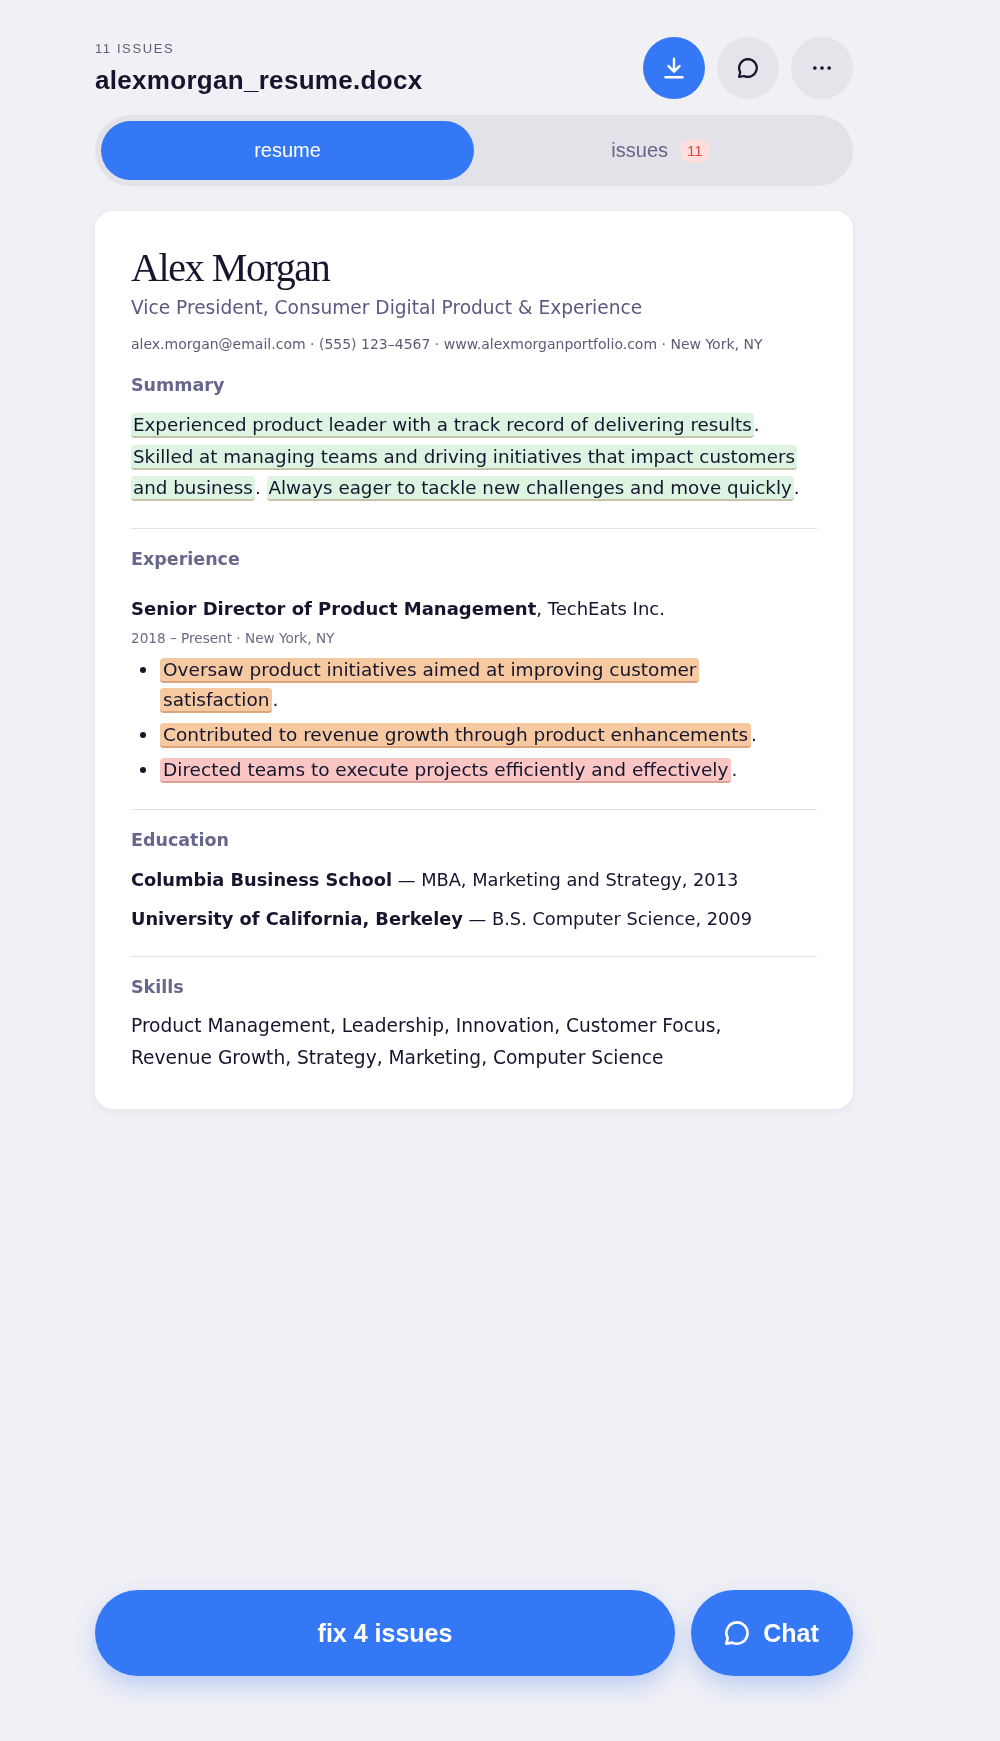  Describe the element at coordinates (135, 49) in the screenshot. I see `issue-count-label: 11 ISSUES` at that location.